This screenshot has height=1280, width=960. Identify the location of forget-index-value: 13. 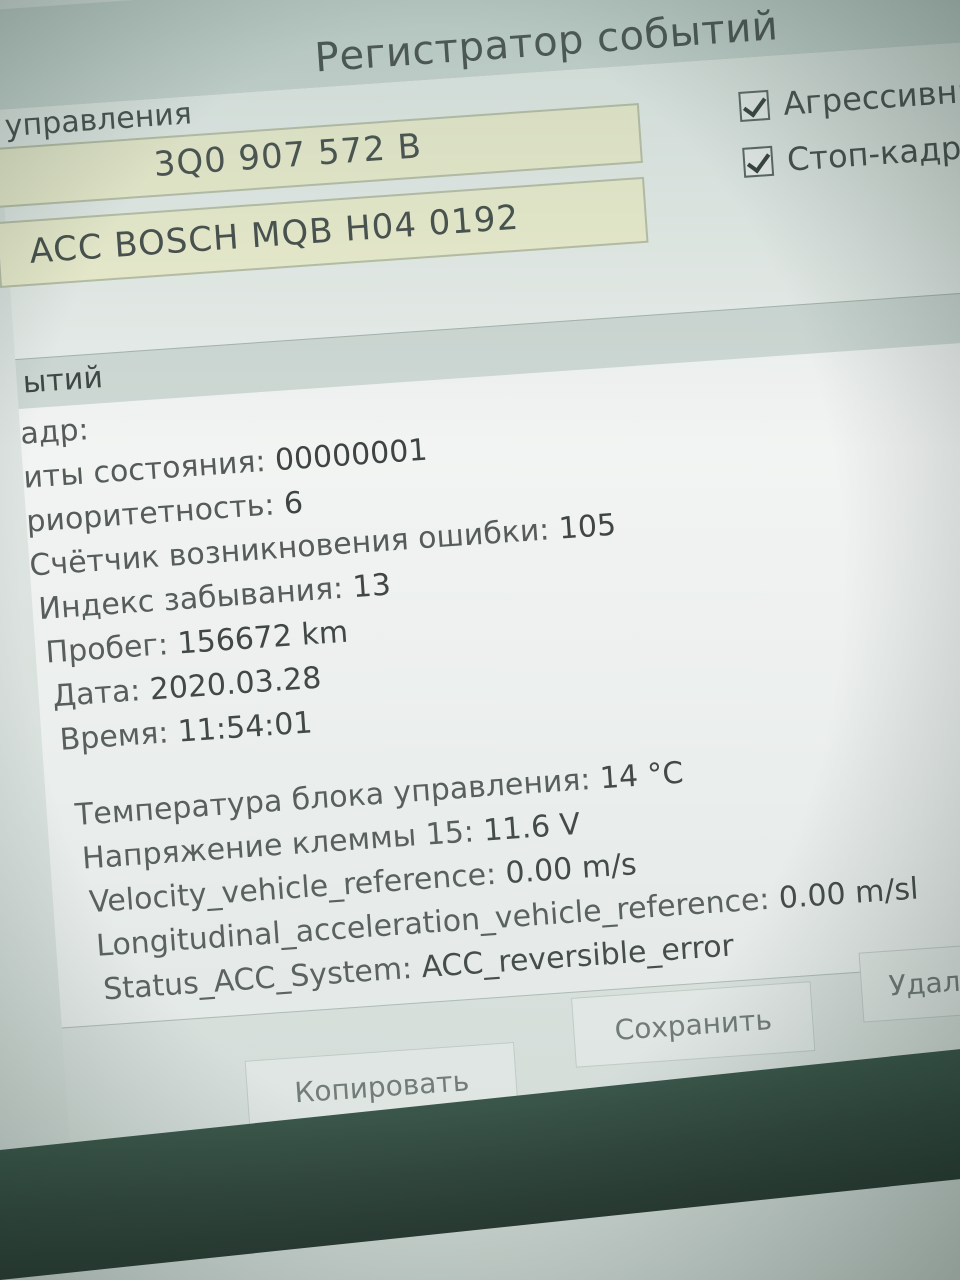
(372, 586).